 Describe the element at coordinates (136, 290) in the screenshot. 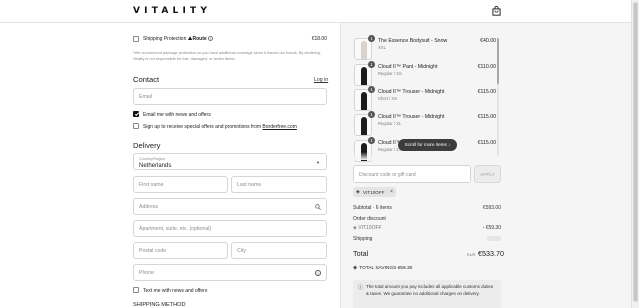

I see `text-news-checkbox` at that location.